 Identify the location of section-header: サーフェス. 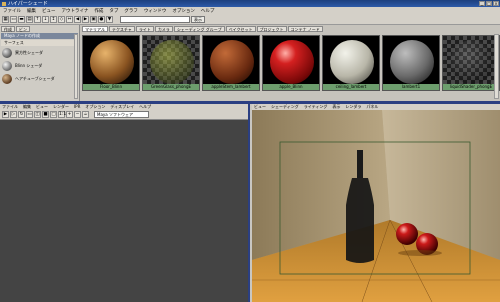
(39, 43).